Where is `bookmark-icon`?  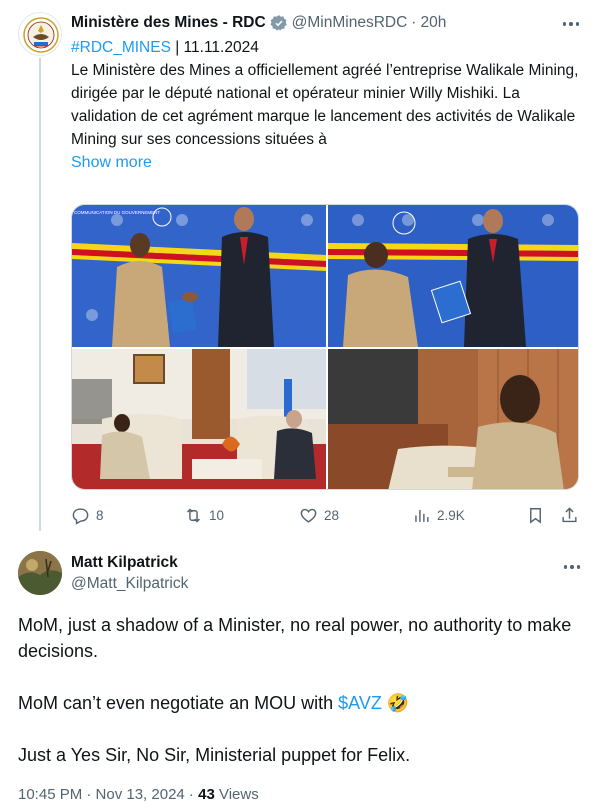 bookmark-icon is located at coordinates (535, 515).